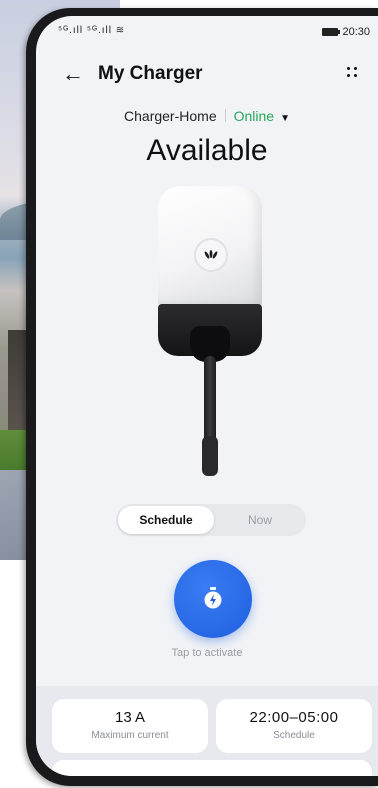 Image resolution: width=378 pixels, height=788 pixels. I want to click on signal-wifi-icon: ⁵ᴳ.ıll ⁵ᴳ.ıll ≋, so click(92, 30).